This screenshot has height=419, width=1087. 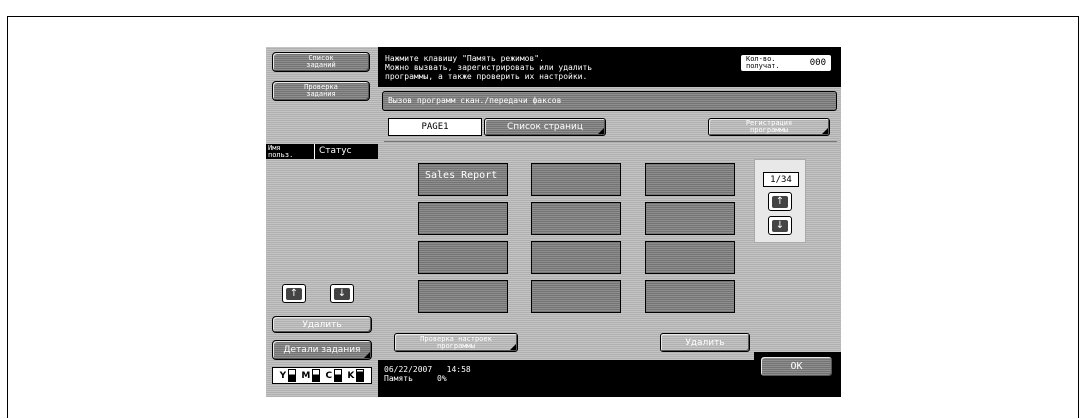 I want to click on page-indicator: 1/34, so click(x=781, y=179).